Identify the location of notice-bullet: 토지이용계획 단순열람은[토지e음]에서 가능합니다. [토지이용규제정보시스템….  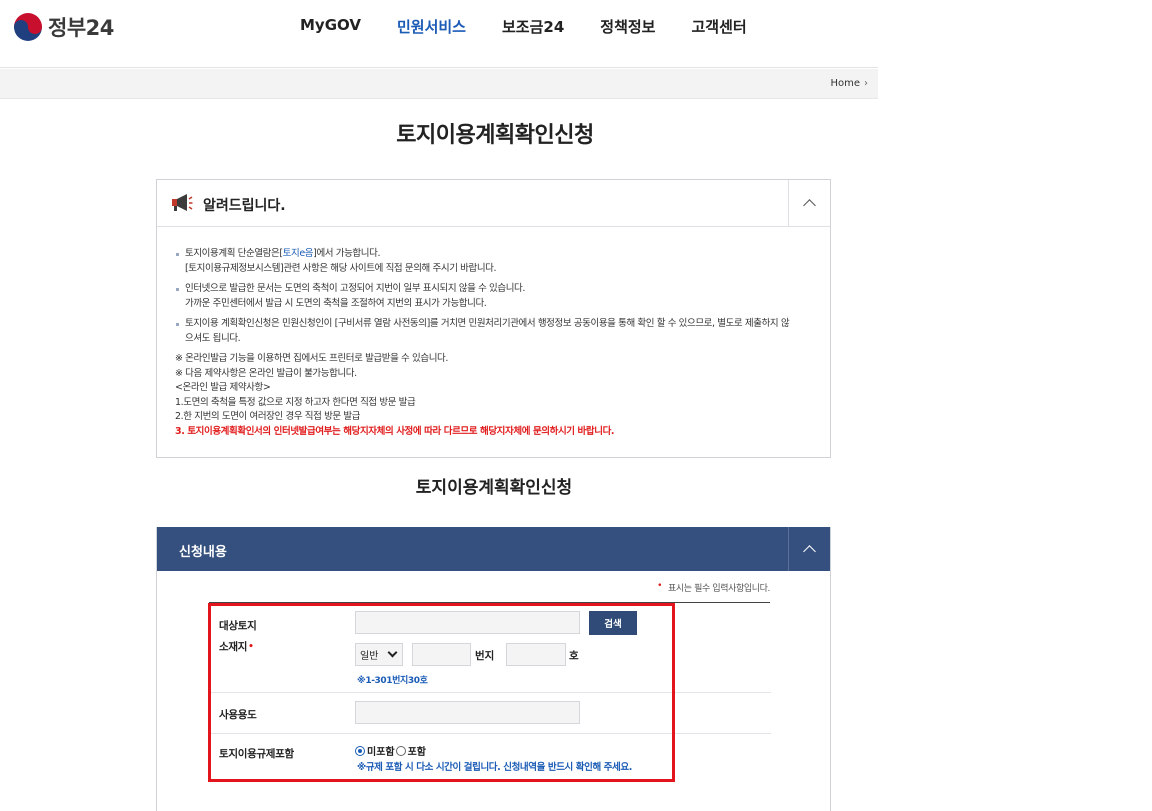
(493, 261).